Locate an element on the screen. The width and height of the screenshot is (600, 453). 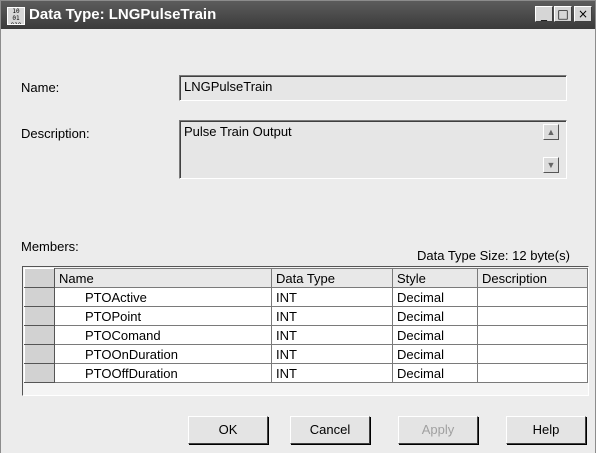
title-bar: 10 01 010 Data Type: LNGPulseTrain _ □ × is located at coordinates (298, 15).